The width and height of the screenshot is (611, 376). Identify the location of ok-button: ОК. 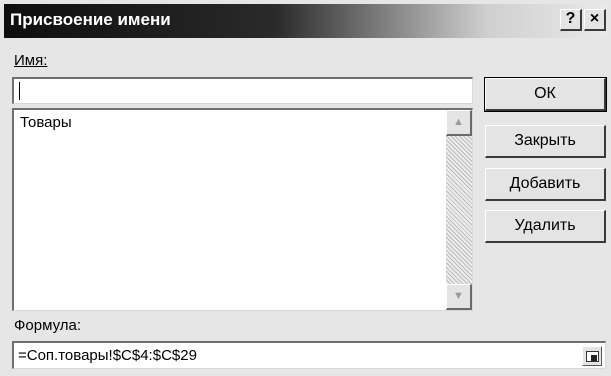
(545, 94).